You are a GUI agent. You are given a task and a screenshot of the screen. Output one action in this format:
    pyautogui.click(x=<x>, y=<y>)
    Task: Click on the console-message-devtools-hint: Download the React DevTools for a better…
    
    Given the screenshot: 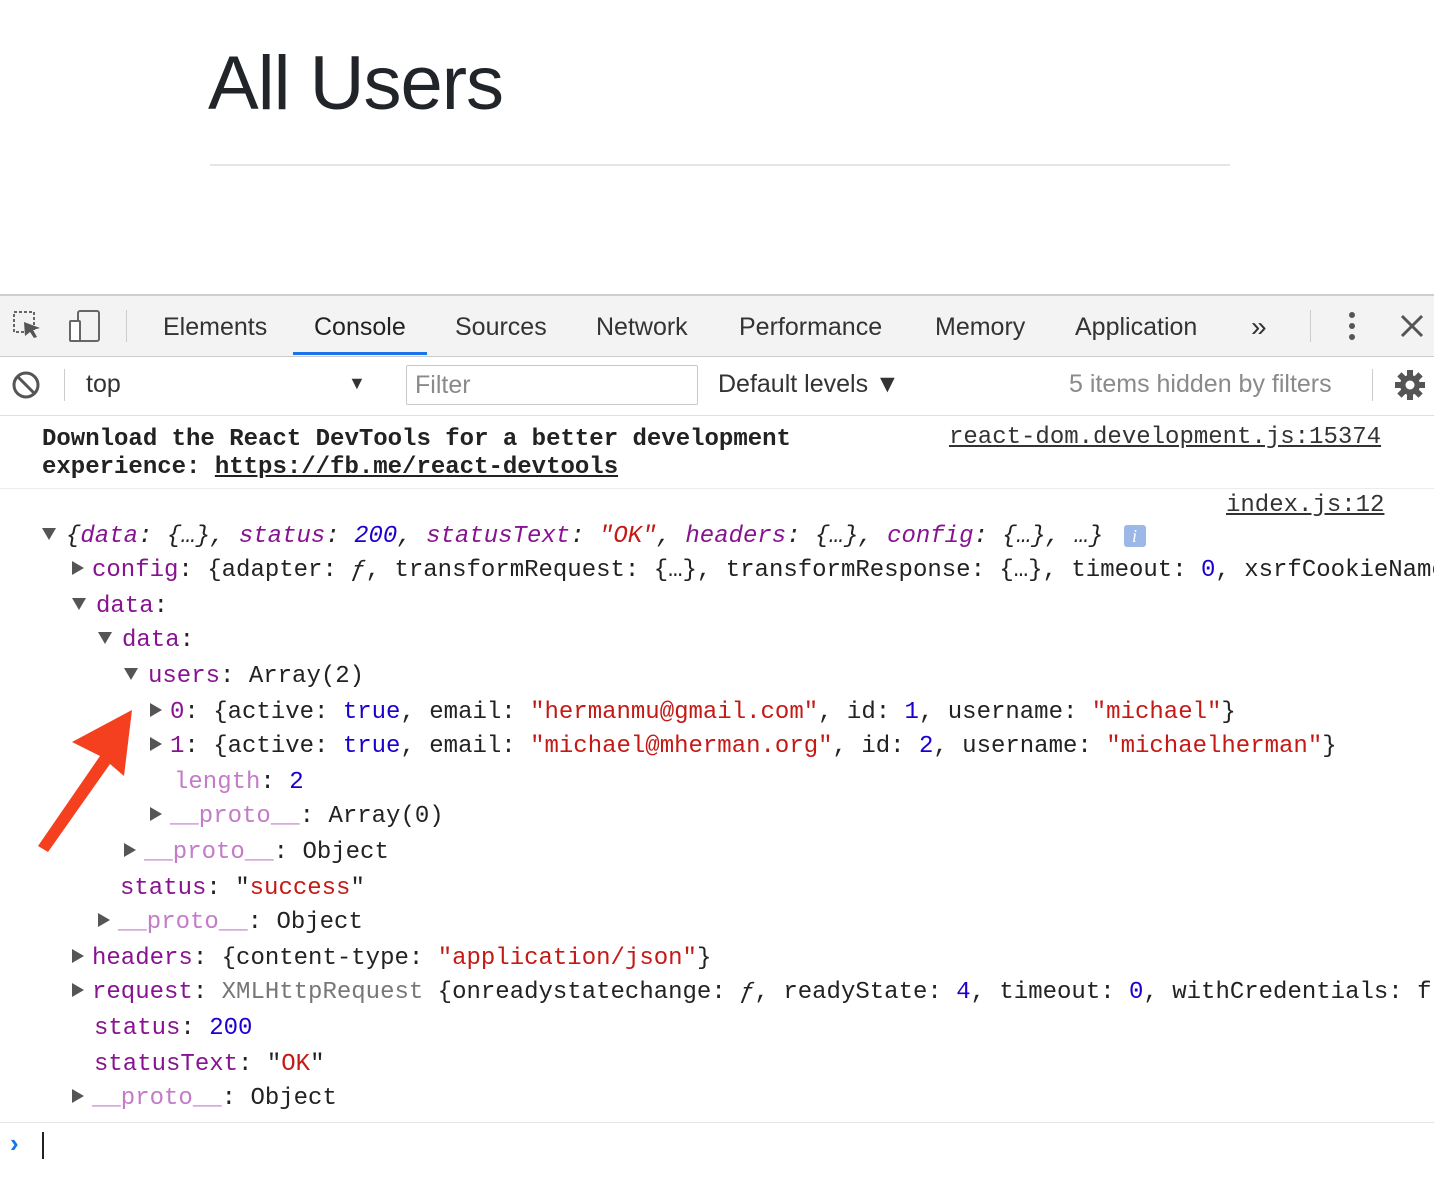 What is the action you would take?
    pyautogui.click(x=717, y=452)
    